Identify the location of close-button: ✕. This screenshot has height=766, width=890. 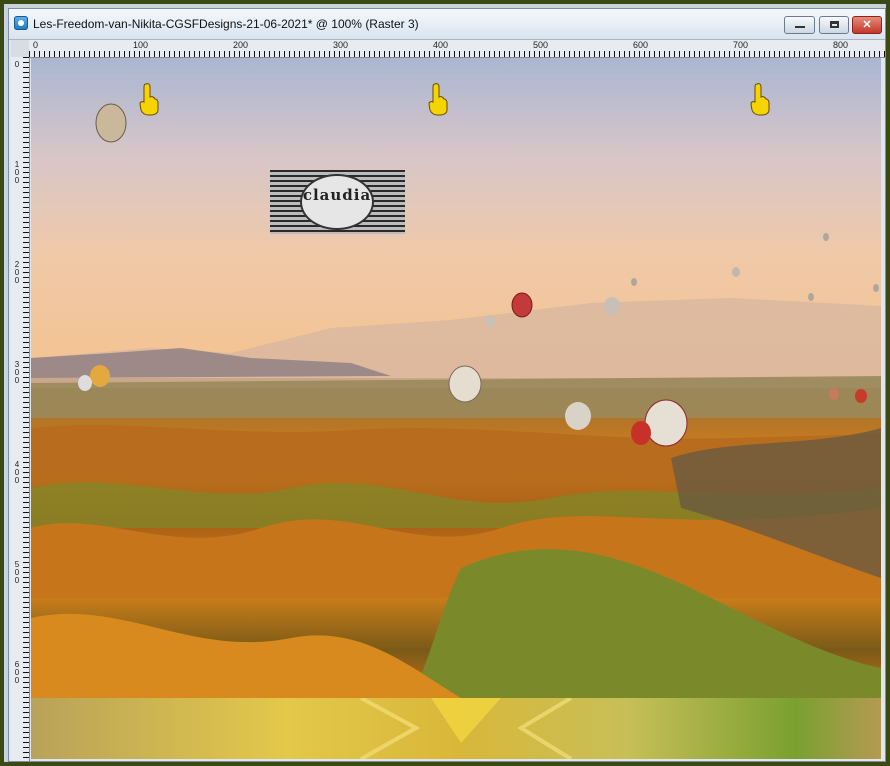
(867, 25).